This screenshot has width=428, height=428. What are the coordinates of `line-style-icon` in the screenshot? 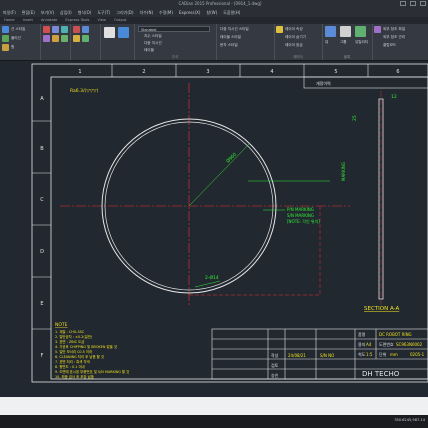 It's located at (5, 29).